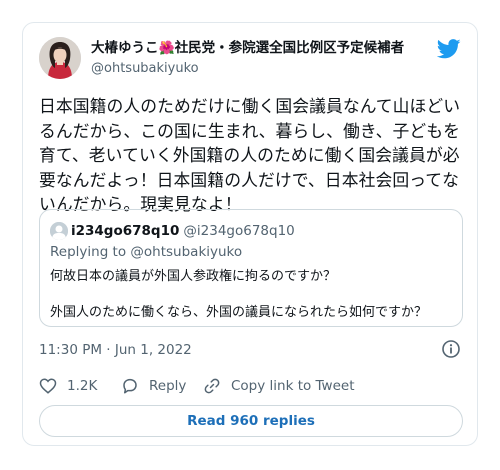 This screenshot has height=470, width=500. Describe the element at coordinates (451, 349) in the screenshot. I see `info-icon` at that location.